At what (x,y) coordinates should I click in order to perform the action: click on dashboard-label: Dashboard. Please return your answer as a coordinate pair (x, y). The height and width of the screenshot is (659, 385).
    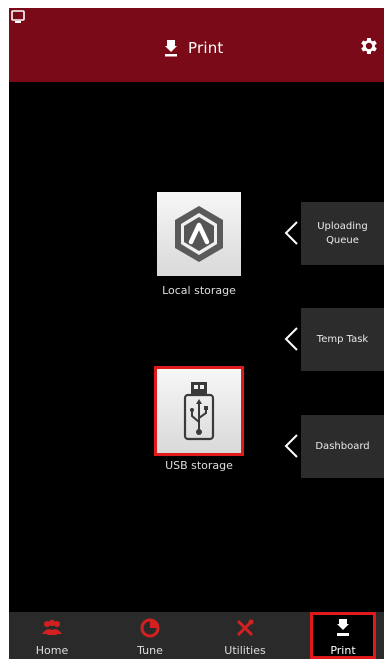
    Looking at the image, I should click on (342, 446).